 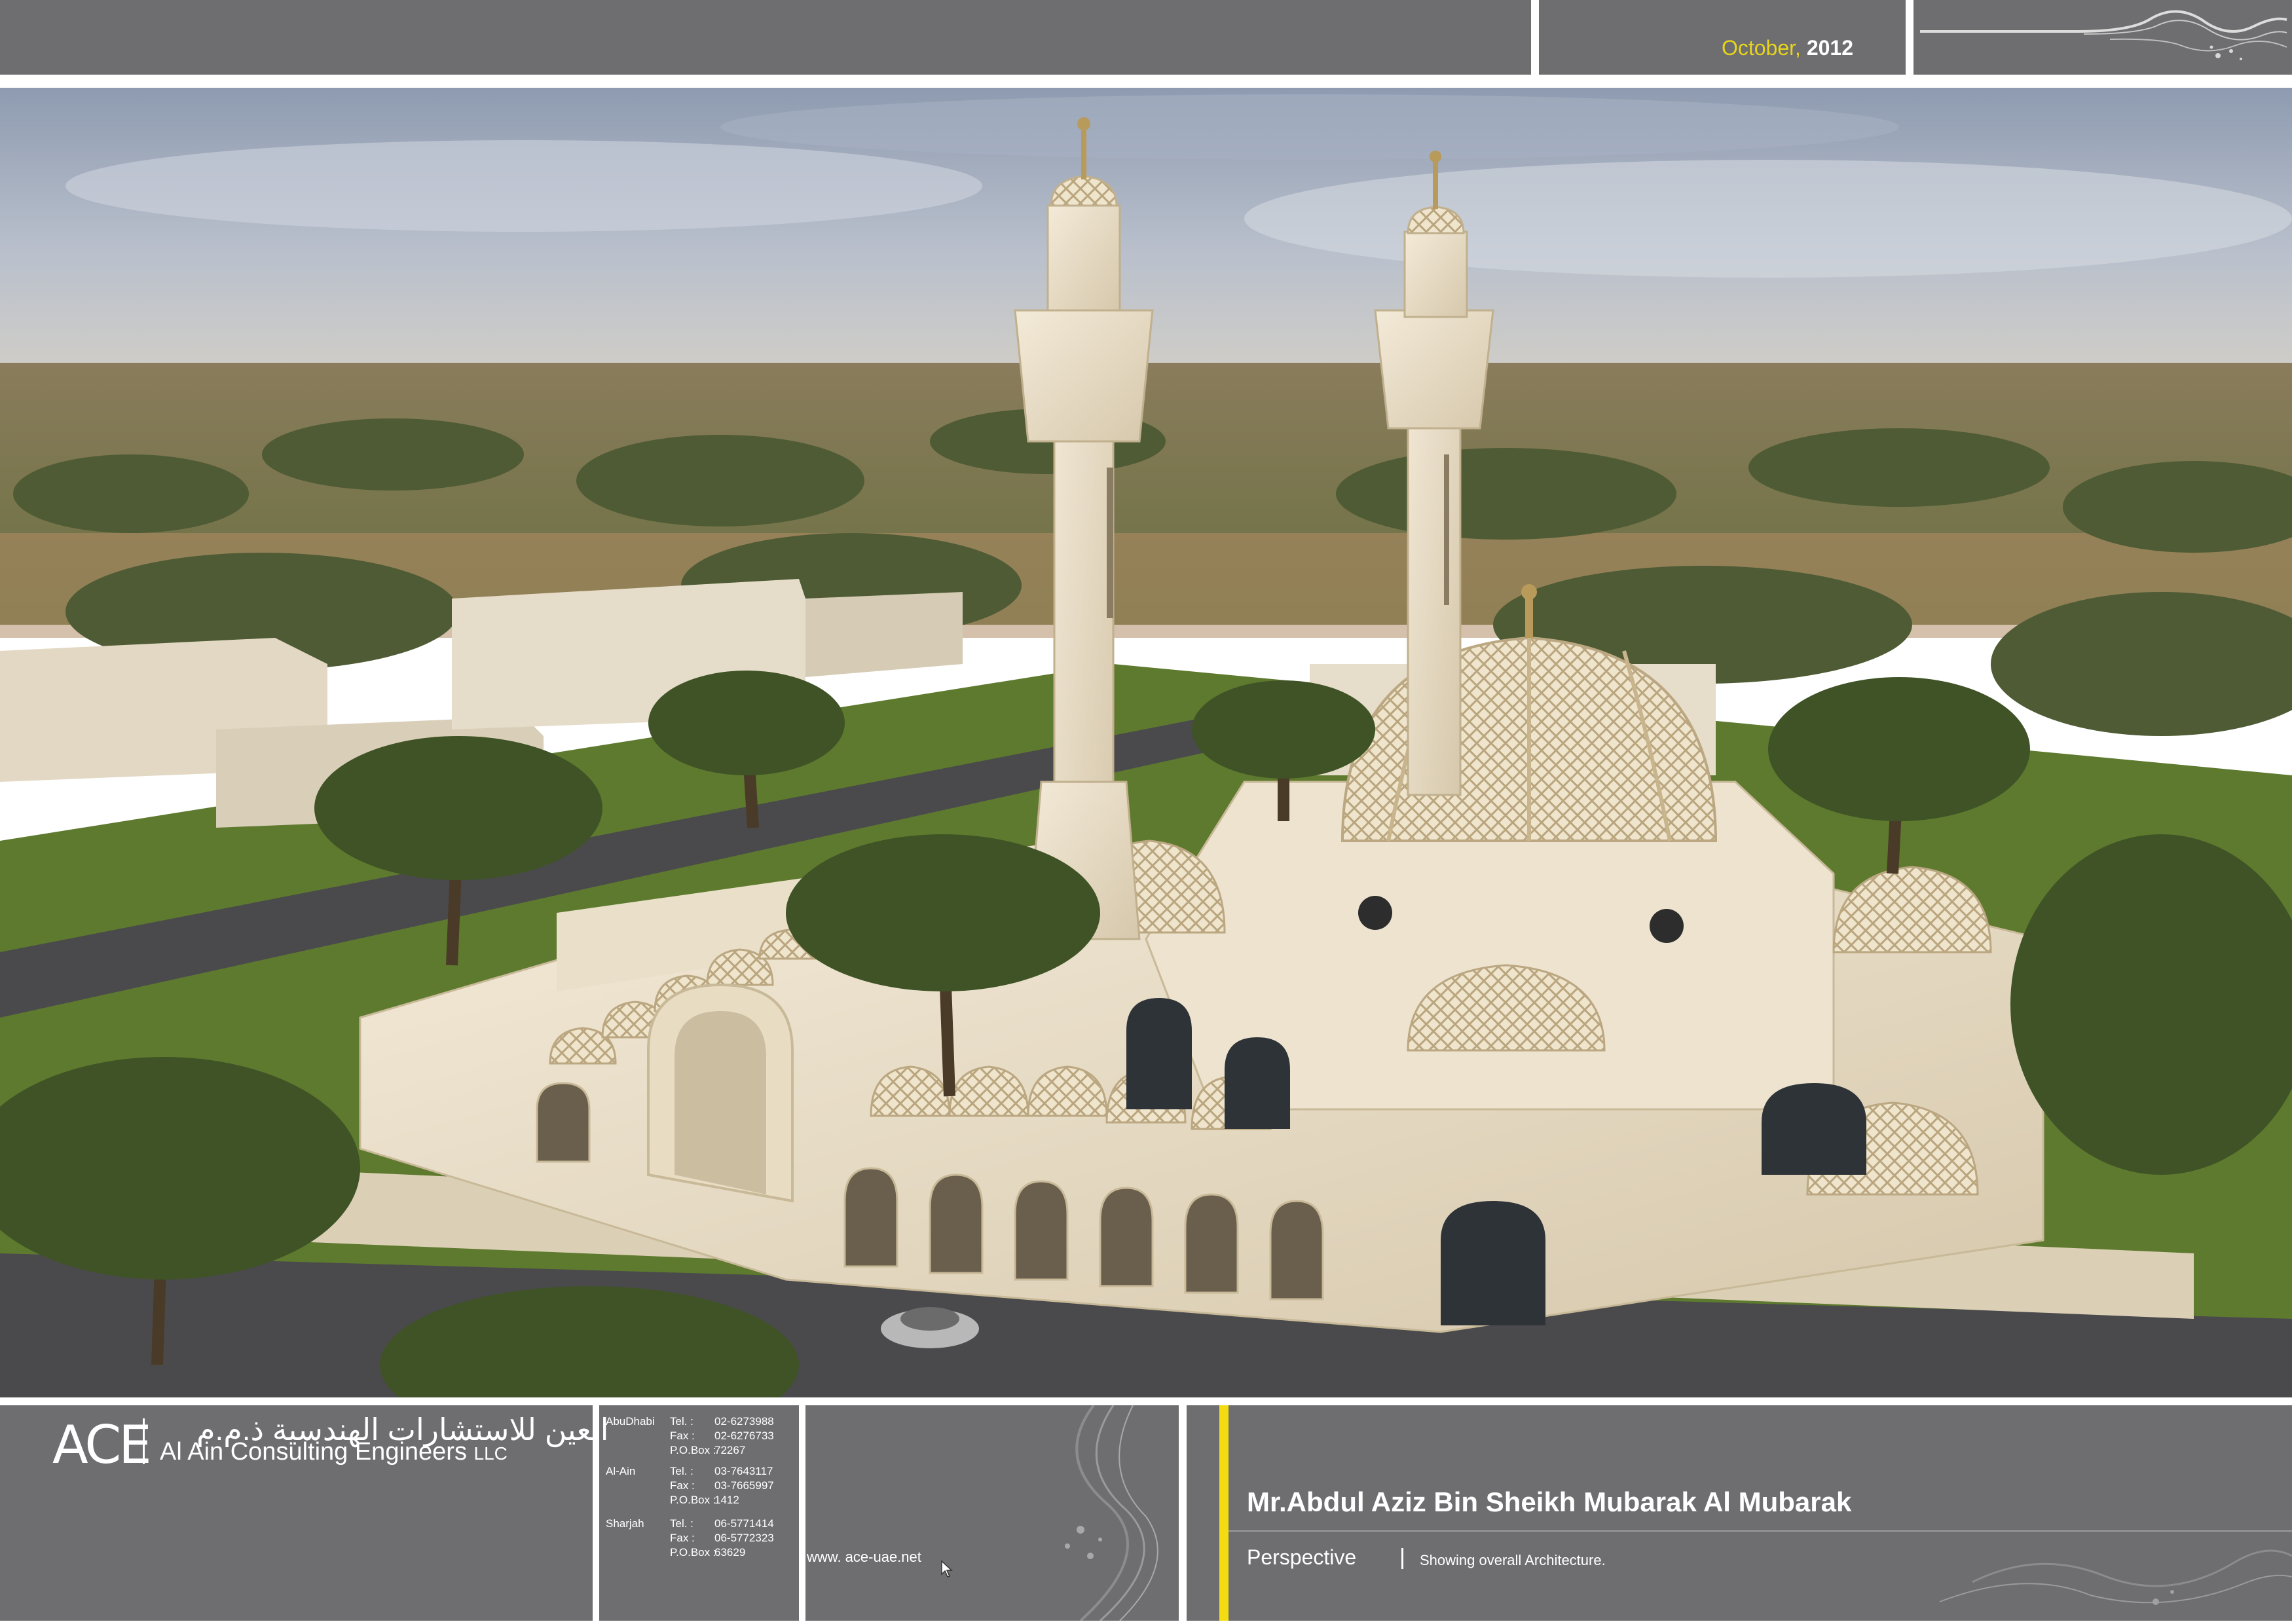 What do you see at coordinates (1513, 1560) in the screenshot?
I see `view-description: Showing overall Architecture.` at bounding box center [1513, 1560].